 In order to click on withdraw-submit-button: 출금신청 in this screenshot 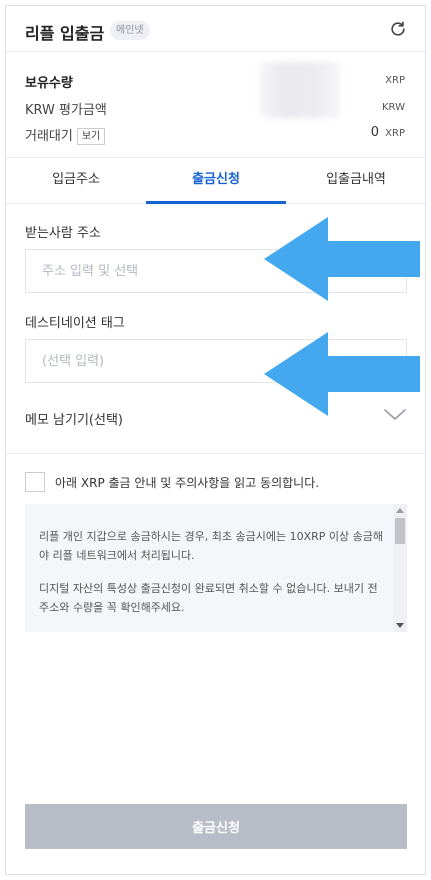, I will do `click(216, 826)`.